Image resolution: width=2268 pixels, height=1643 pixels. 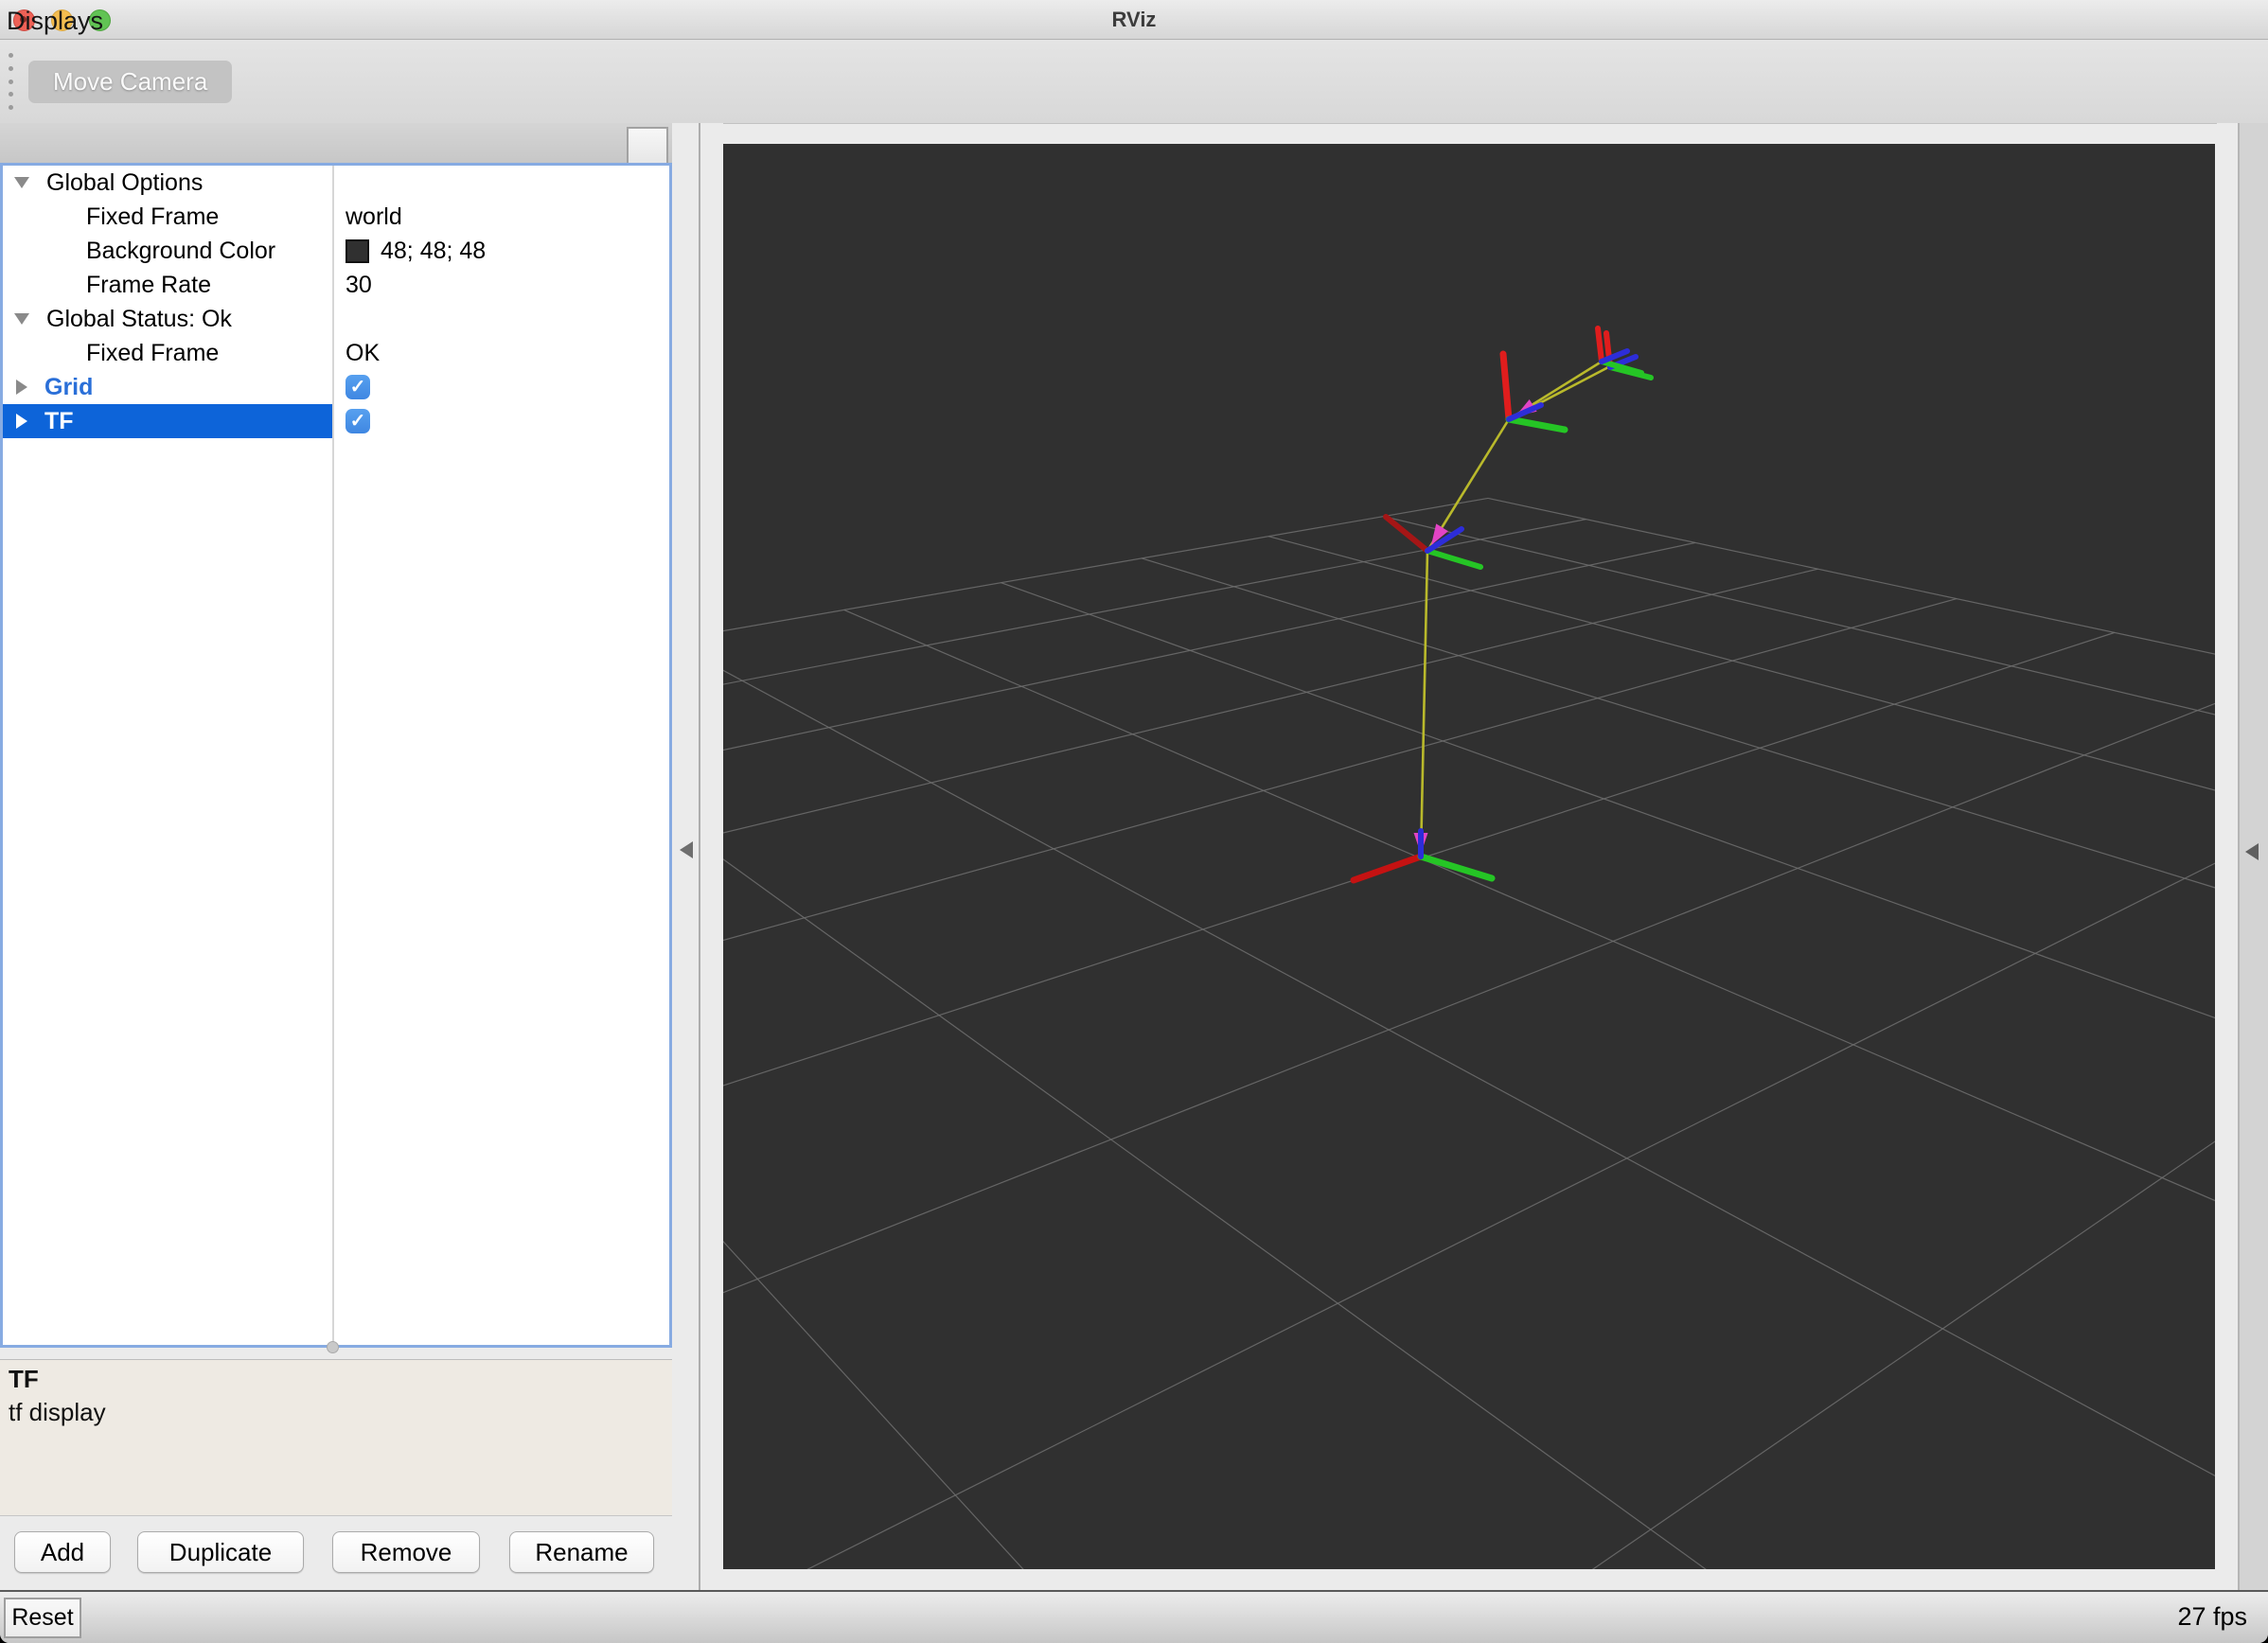 What do you see at coordinates (406, 1552) in the screenshot?
I see `remove-button: Remove` at bounding box center [406, 1552].